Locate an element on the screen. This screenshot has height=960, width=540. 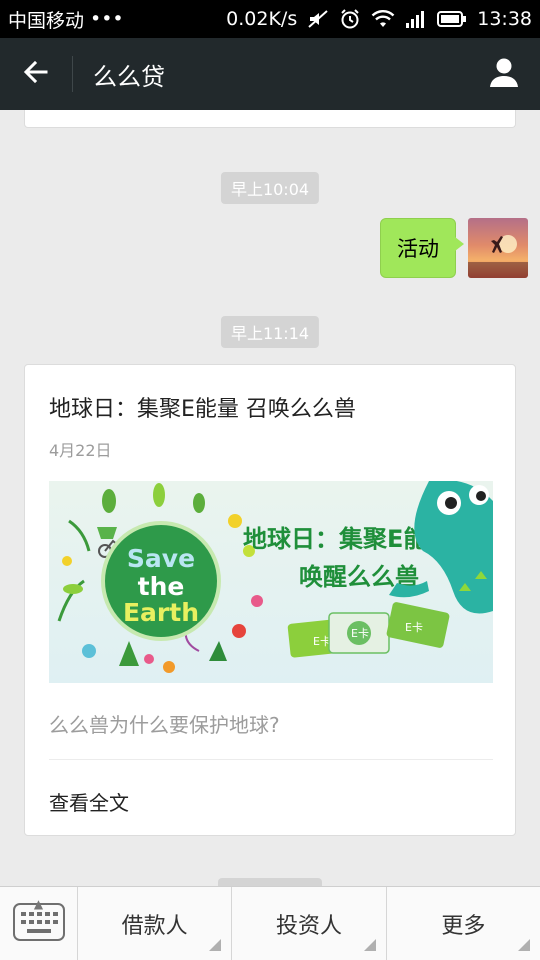
title-bar: 么么贷 is located at coordinates (270, 74).